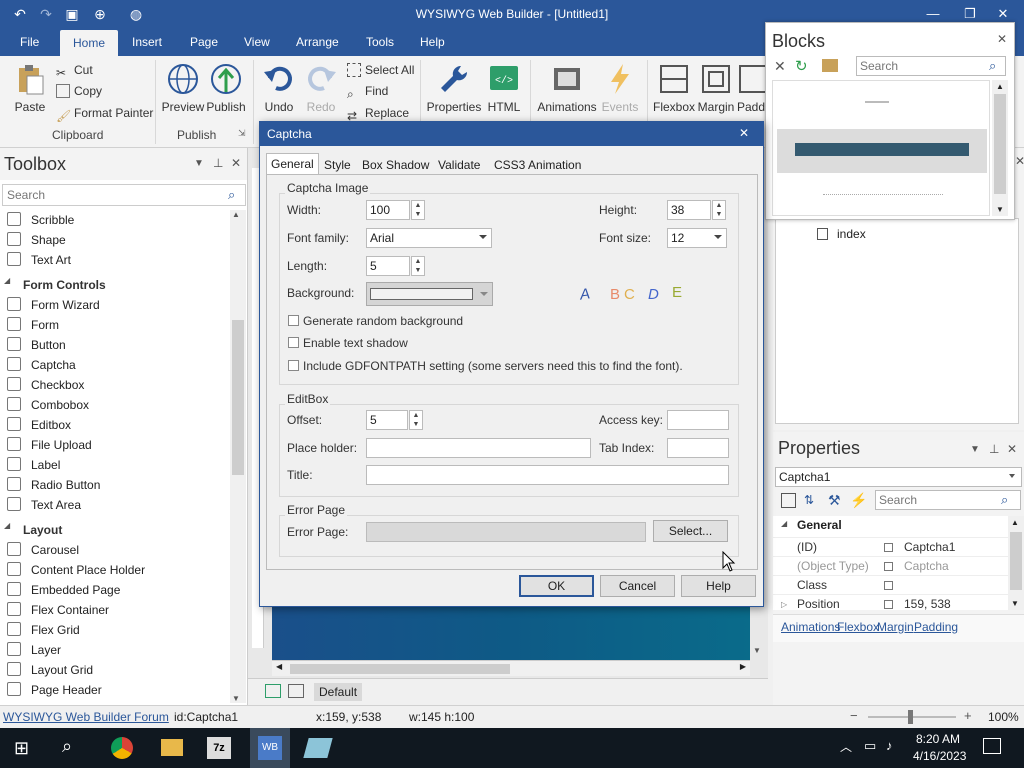 This screenshot has width=1024, height=768. What do you see at coordinates (810, 627) in the screenshot?
I see `link-animations: Animations` at bounding box center [810, 627].